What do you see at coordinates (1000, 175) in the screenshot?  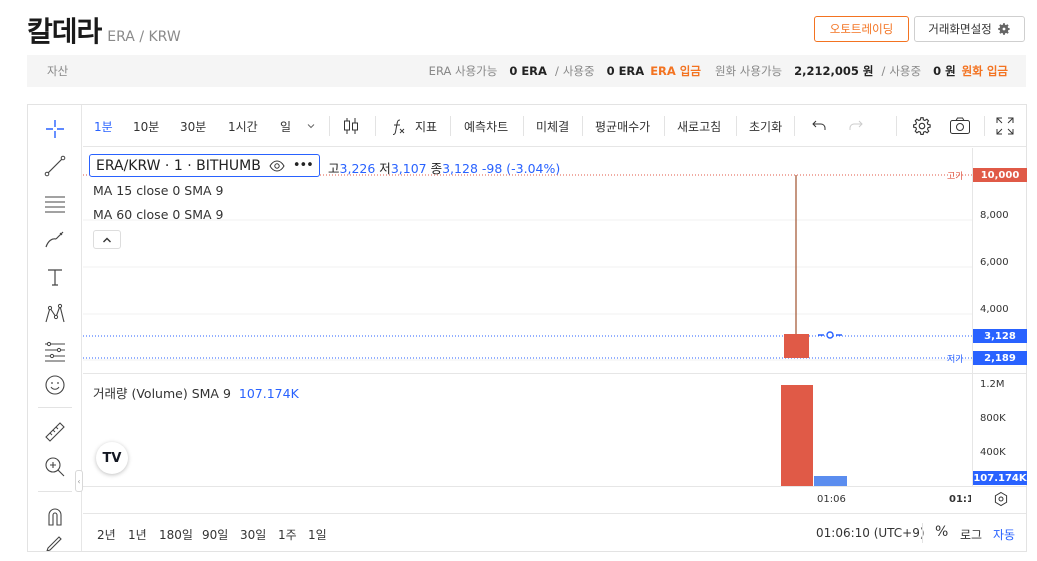 I see `high-price-tag: 10,000` at bounding box center [1000, 175].